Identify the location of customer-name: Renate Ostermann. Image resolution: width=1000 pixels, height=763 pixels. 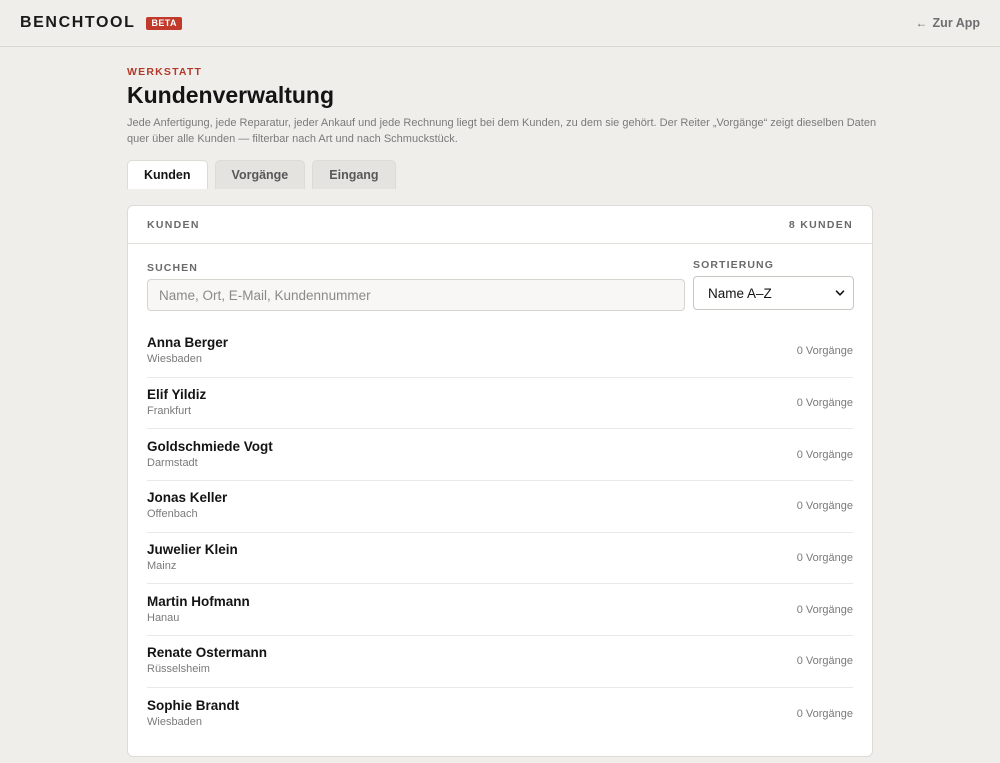
(207, 653).